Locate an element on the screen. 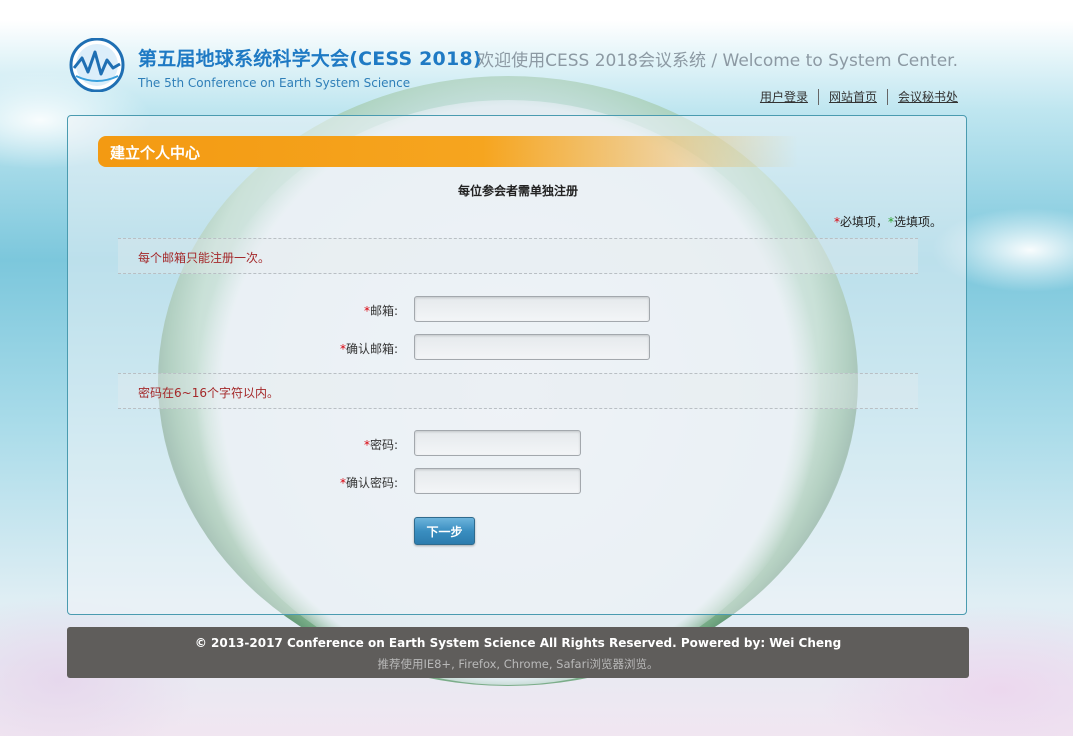  footer-browser-note: 推荐使用IE8+, Firefox, Chrome, Safari浏览器浏览。 is located at coordinates (518, 664).